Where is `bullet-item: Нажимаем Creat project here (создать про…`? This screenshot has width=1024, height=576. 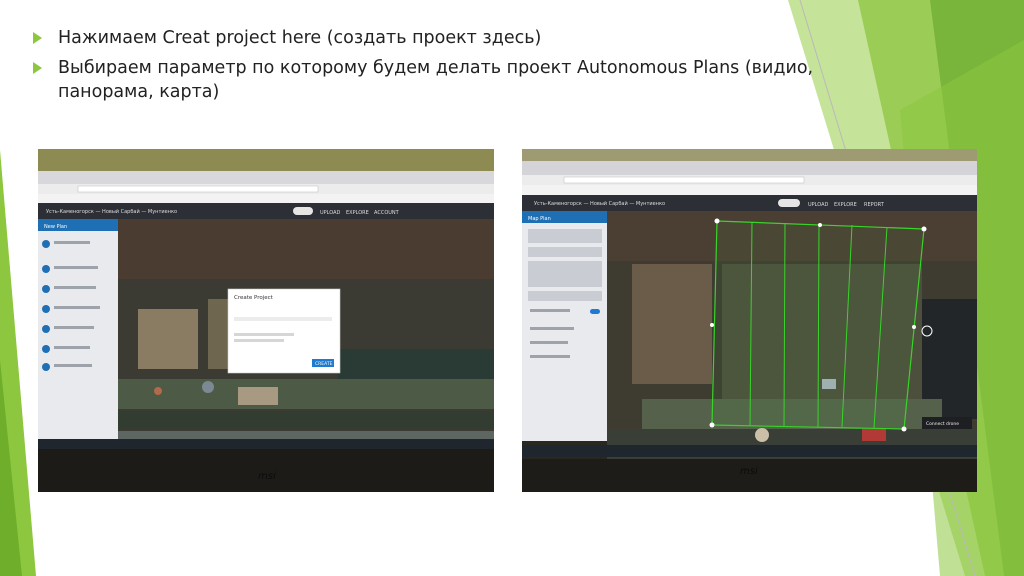
bullet-item: Нажимаем Creat project here (создать про… is located at coordinates (470, 38).